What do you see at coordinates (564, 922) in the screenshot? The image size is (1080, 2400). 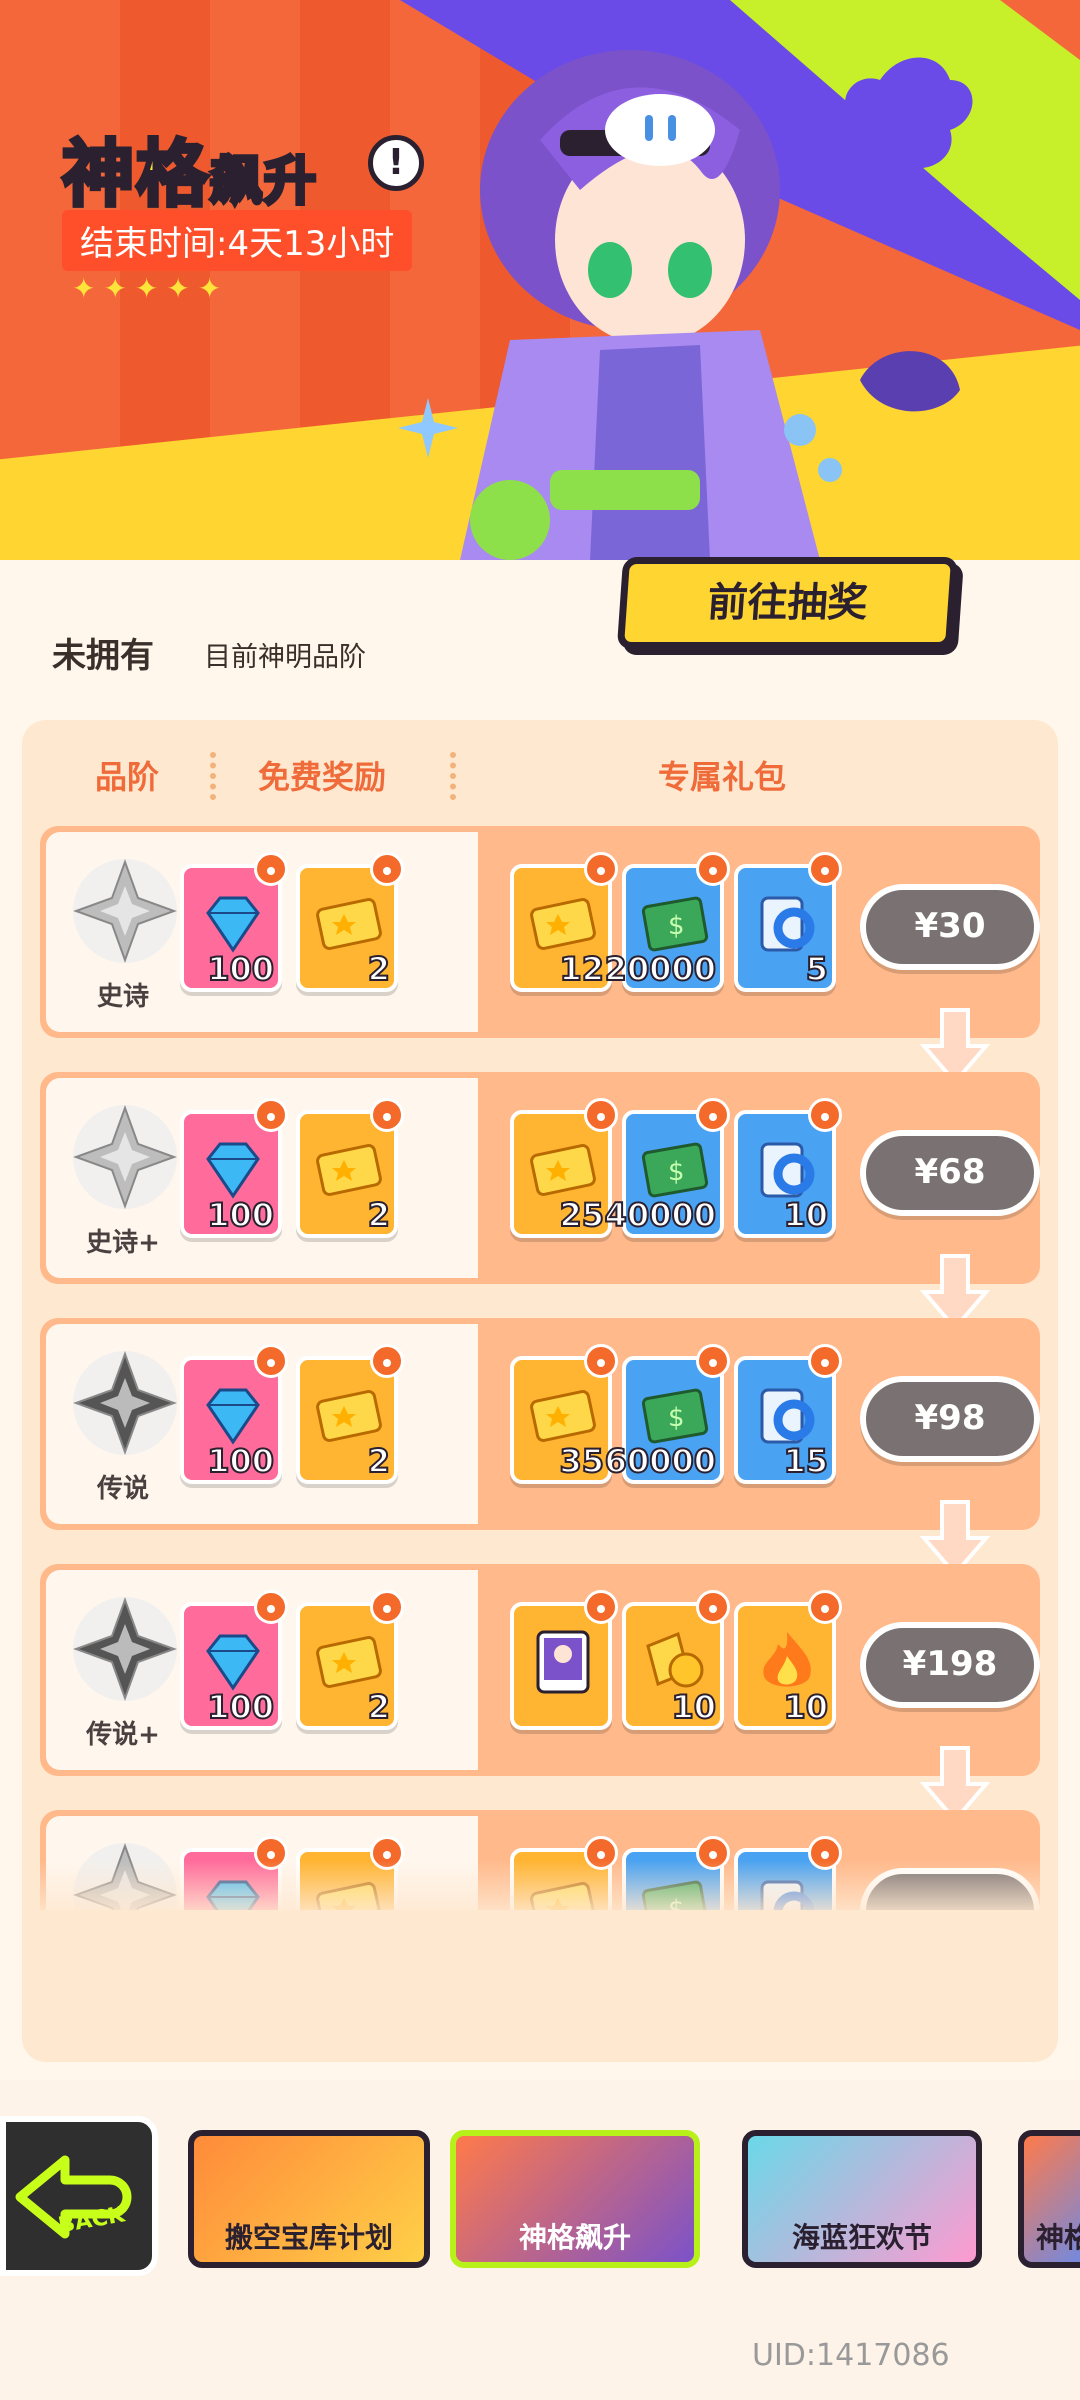 I see `pack-reward-item: 12` at bounding box center [564, 922].